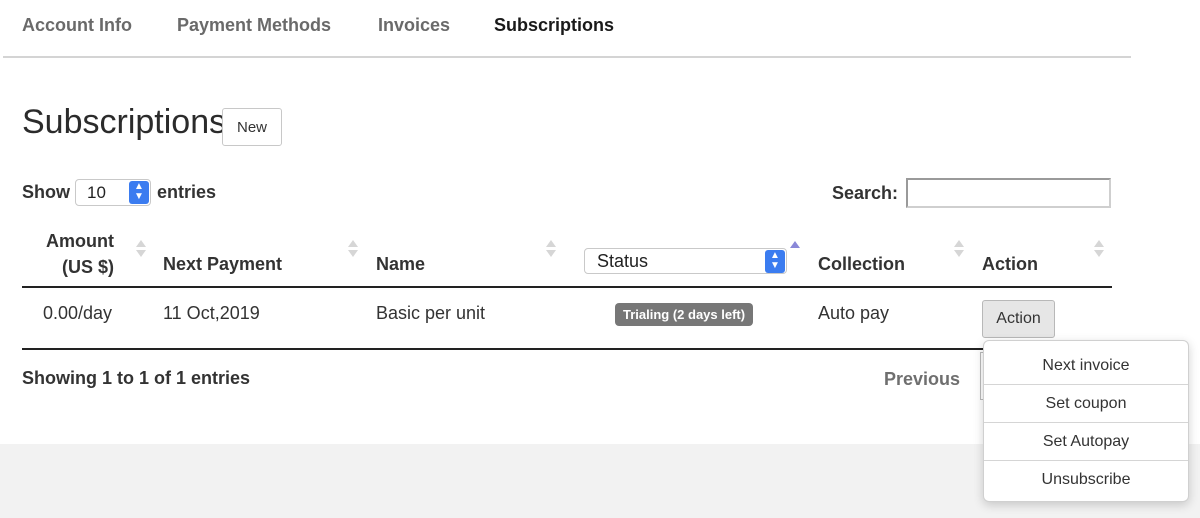 The image size is (1200, 518). What do you see at coordinates (211, 313) in the screenshot?
I see `cell-next-payment: 11 Oct,2019` at bounding box center [211, 313].